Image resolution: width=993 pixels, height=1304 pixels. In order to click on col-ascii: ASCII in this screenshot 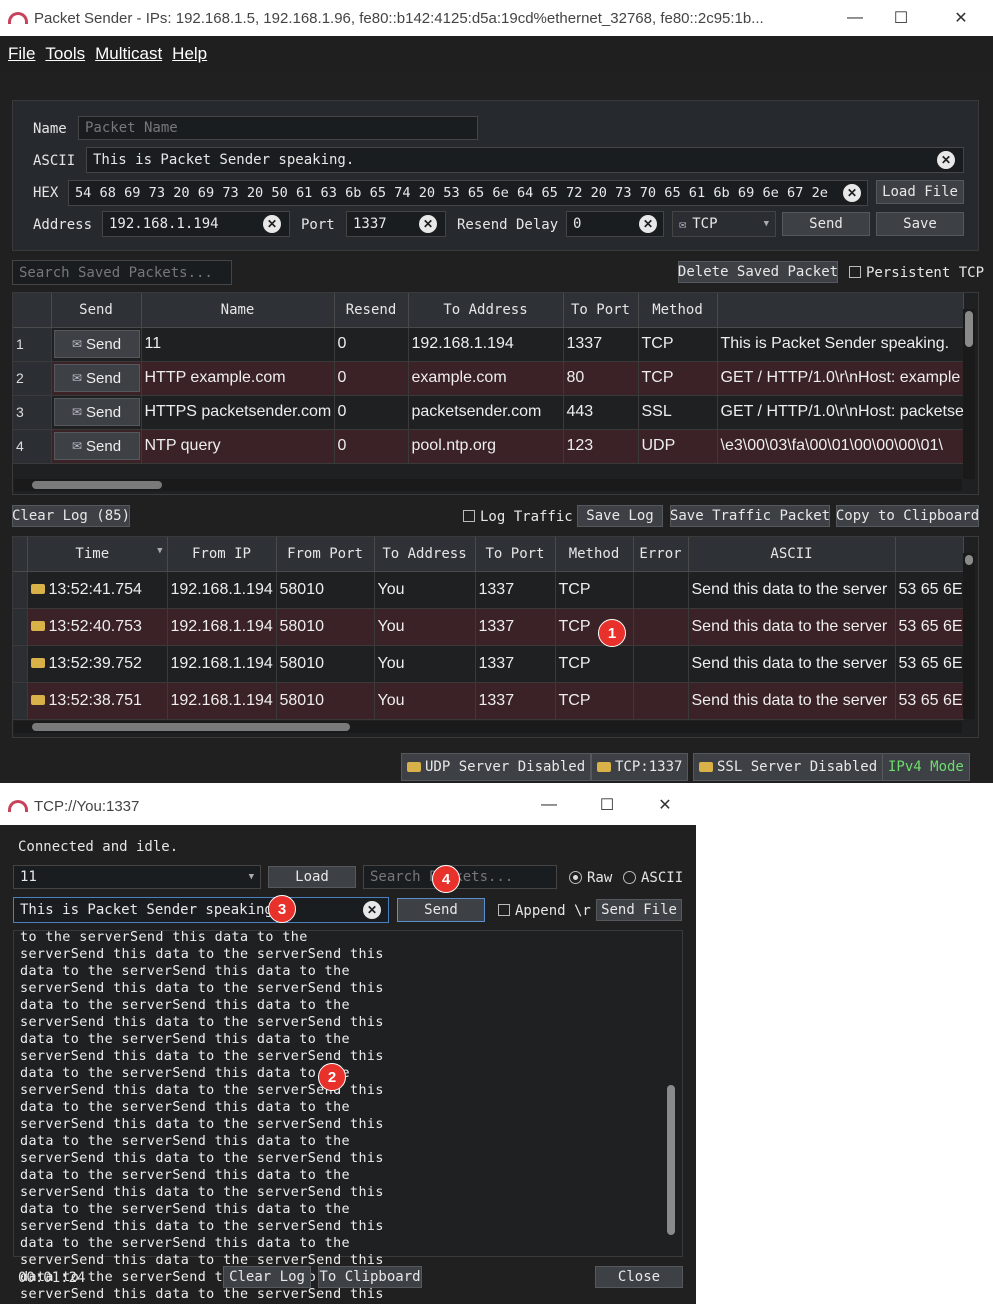, I will do `click(792, 554)`.